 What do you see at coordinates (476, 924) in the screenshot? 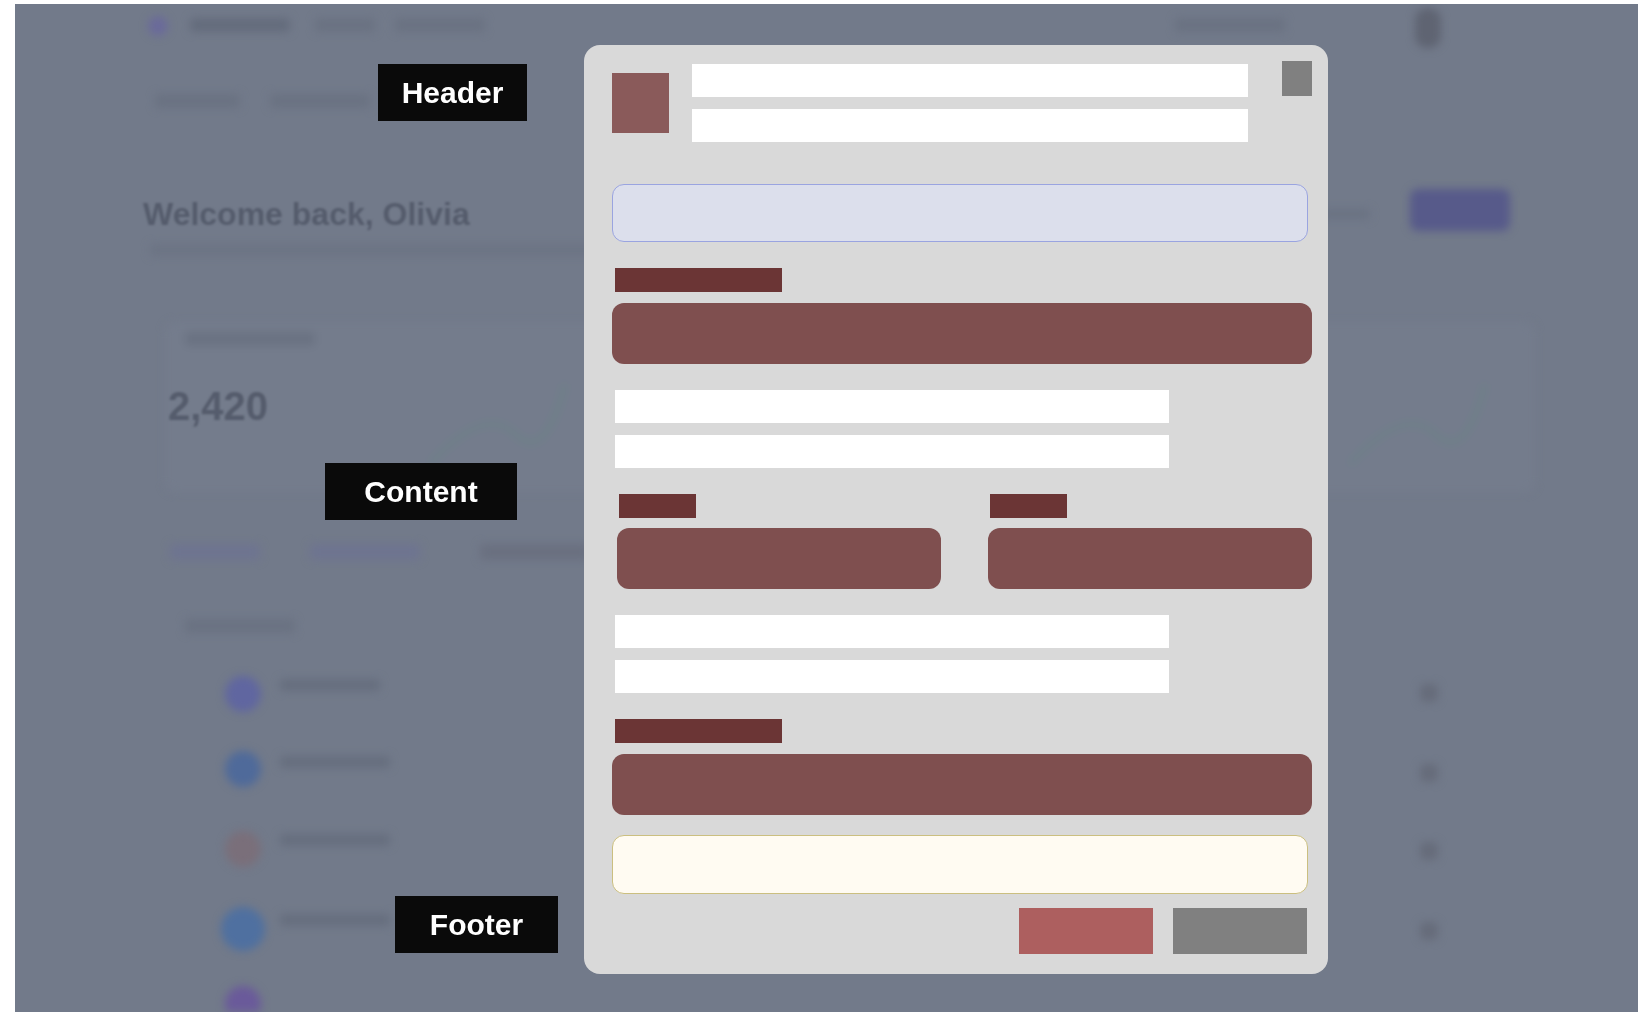
I see `section-label: Footer` at bounding box center [476, 924].